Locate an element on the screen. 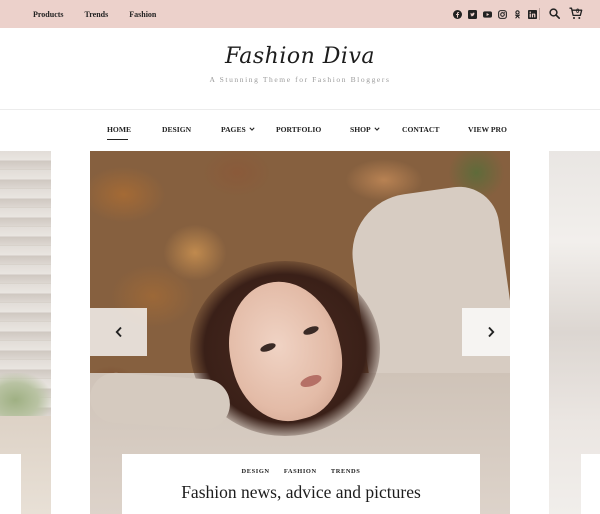  chevron-right-icon is located at coordinates (490, 332).